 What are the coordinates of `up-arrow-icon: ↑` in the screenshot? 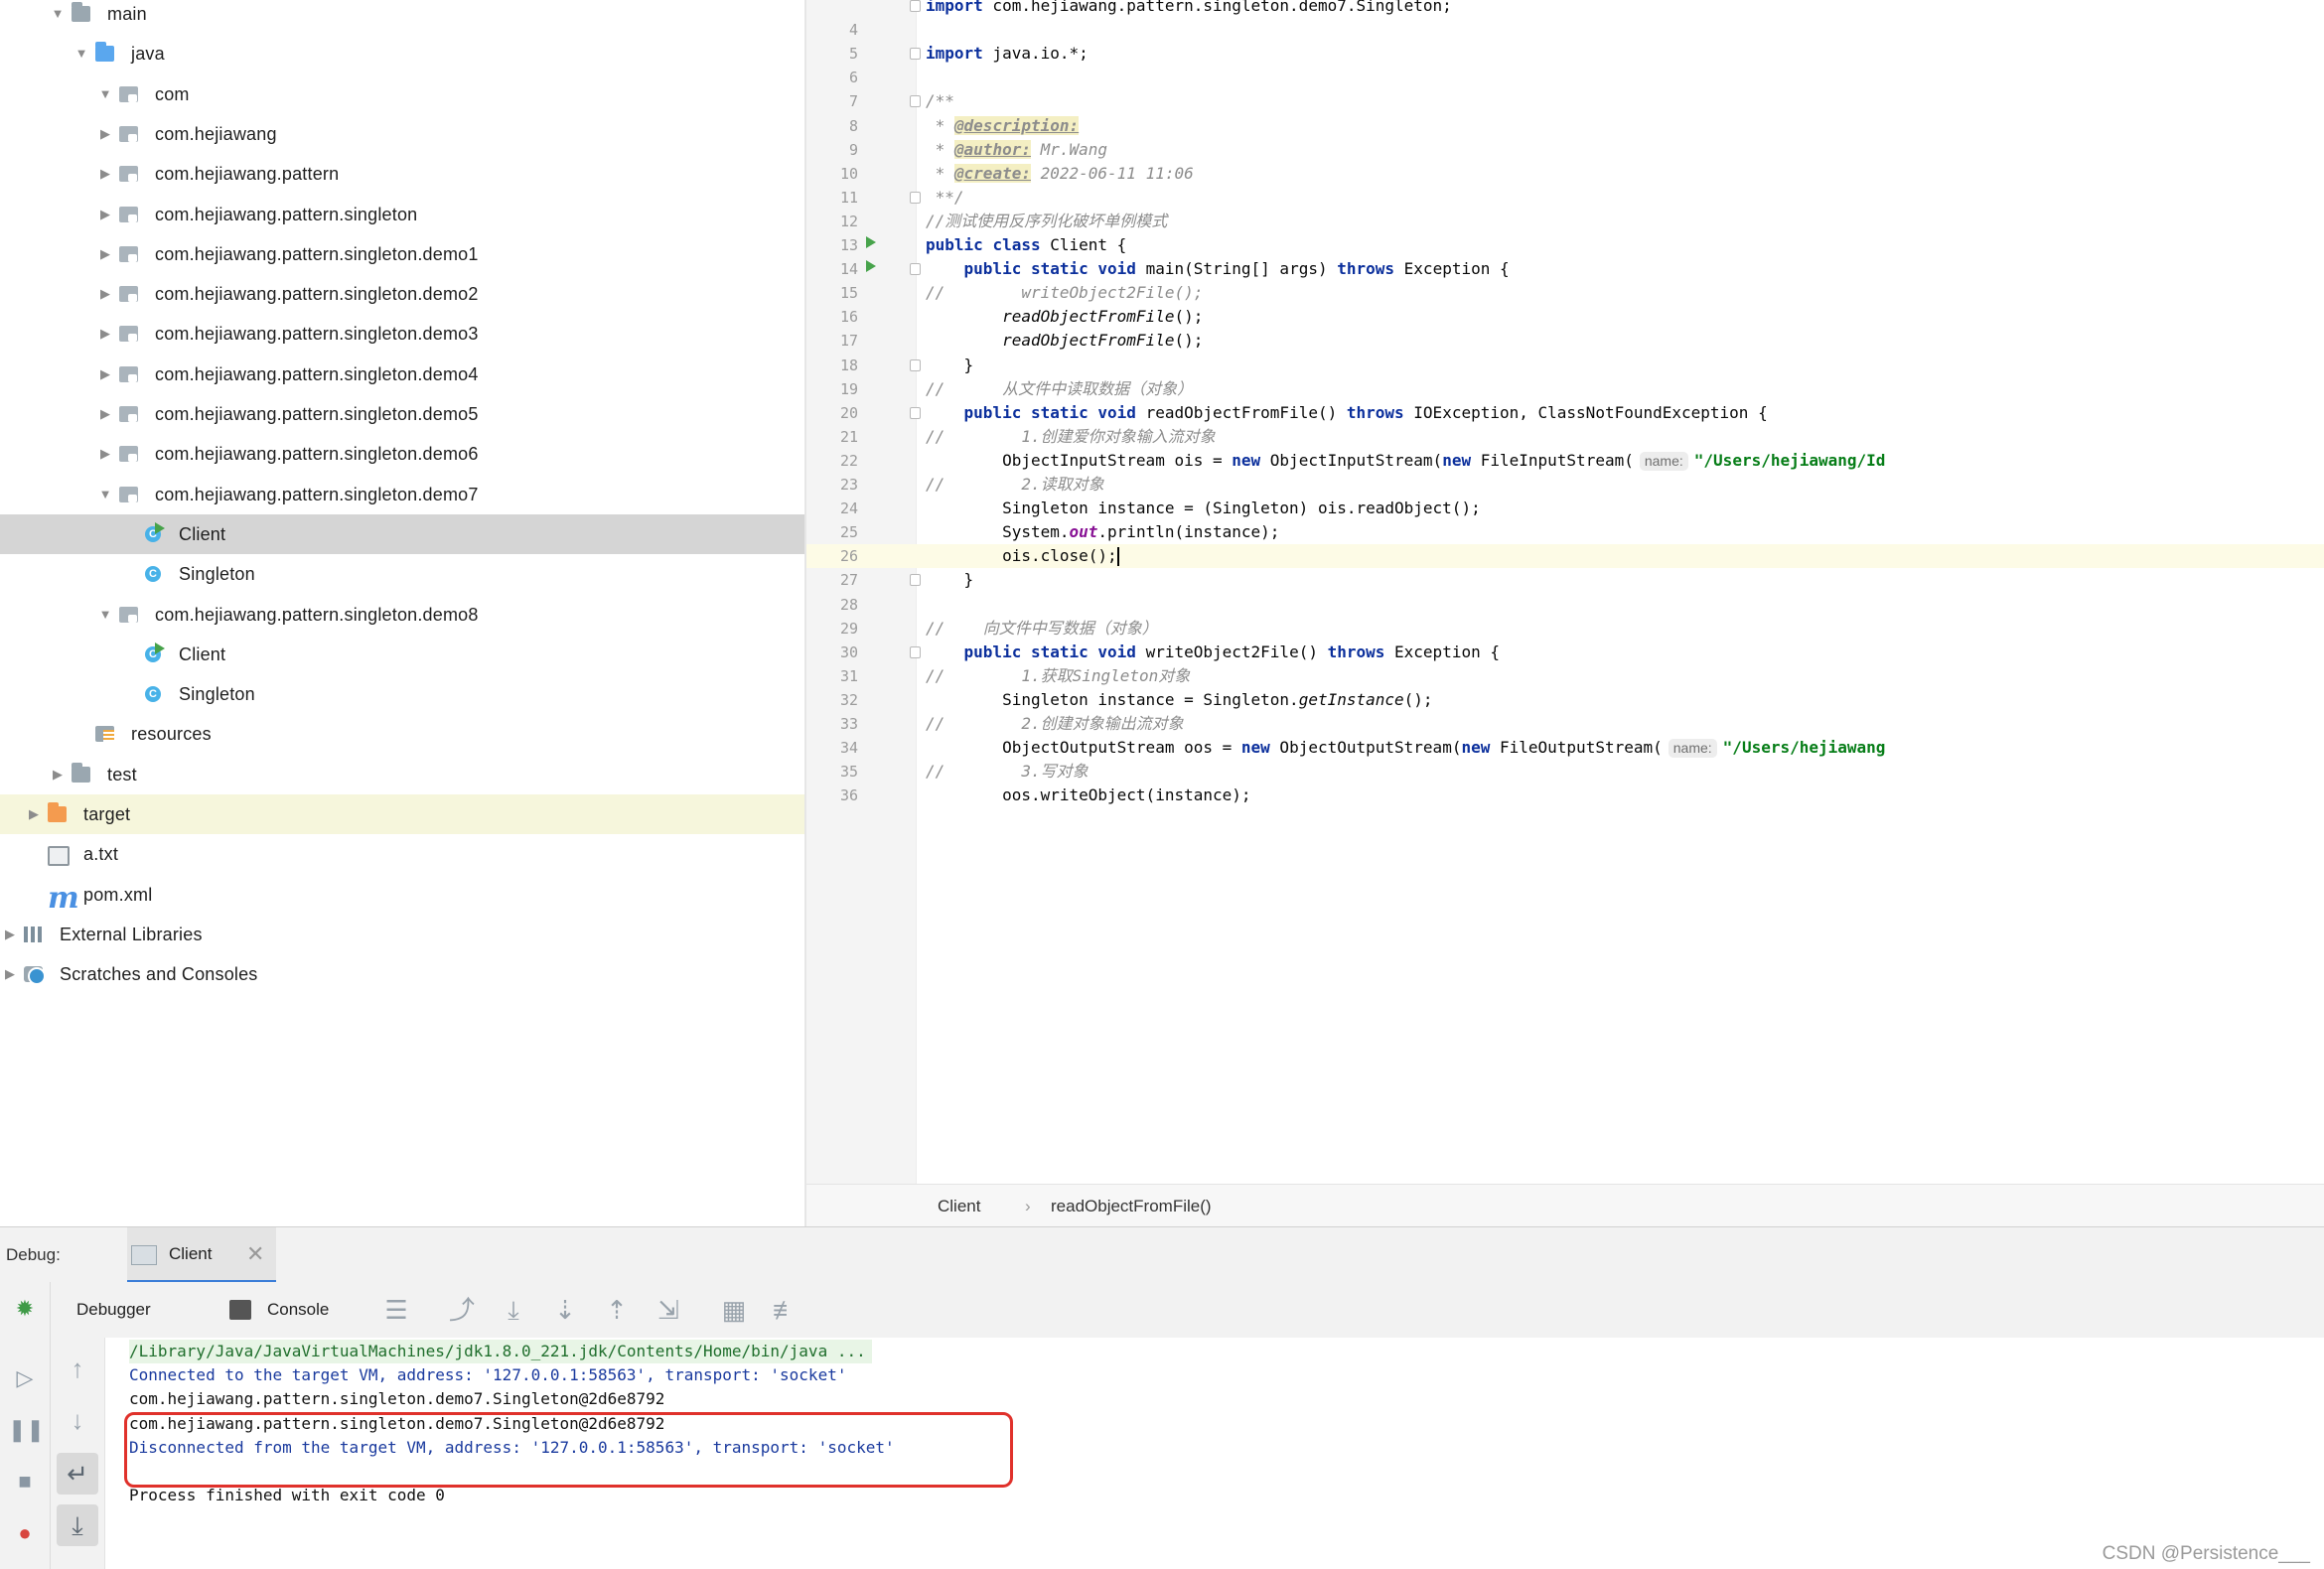 It's located at (77, 1368).